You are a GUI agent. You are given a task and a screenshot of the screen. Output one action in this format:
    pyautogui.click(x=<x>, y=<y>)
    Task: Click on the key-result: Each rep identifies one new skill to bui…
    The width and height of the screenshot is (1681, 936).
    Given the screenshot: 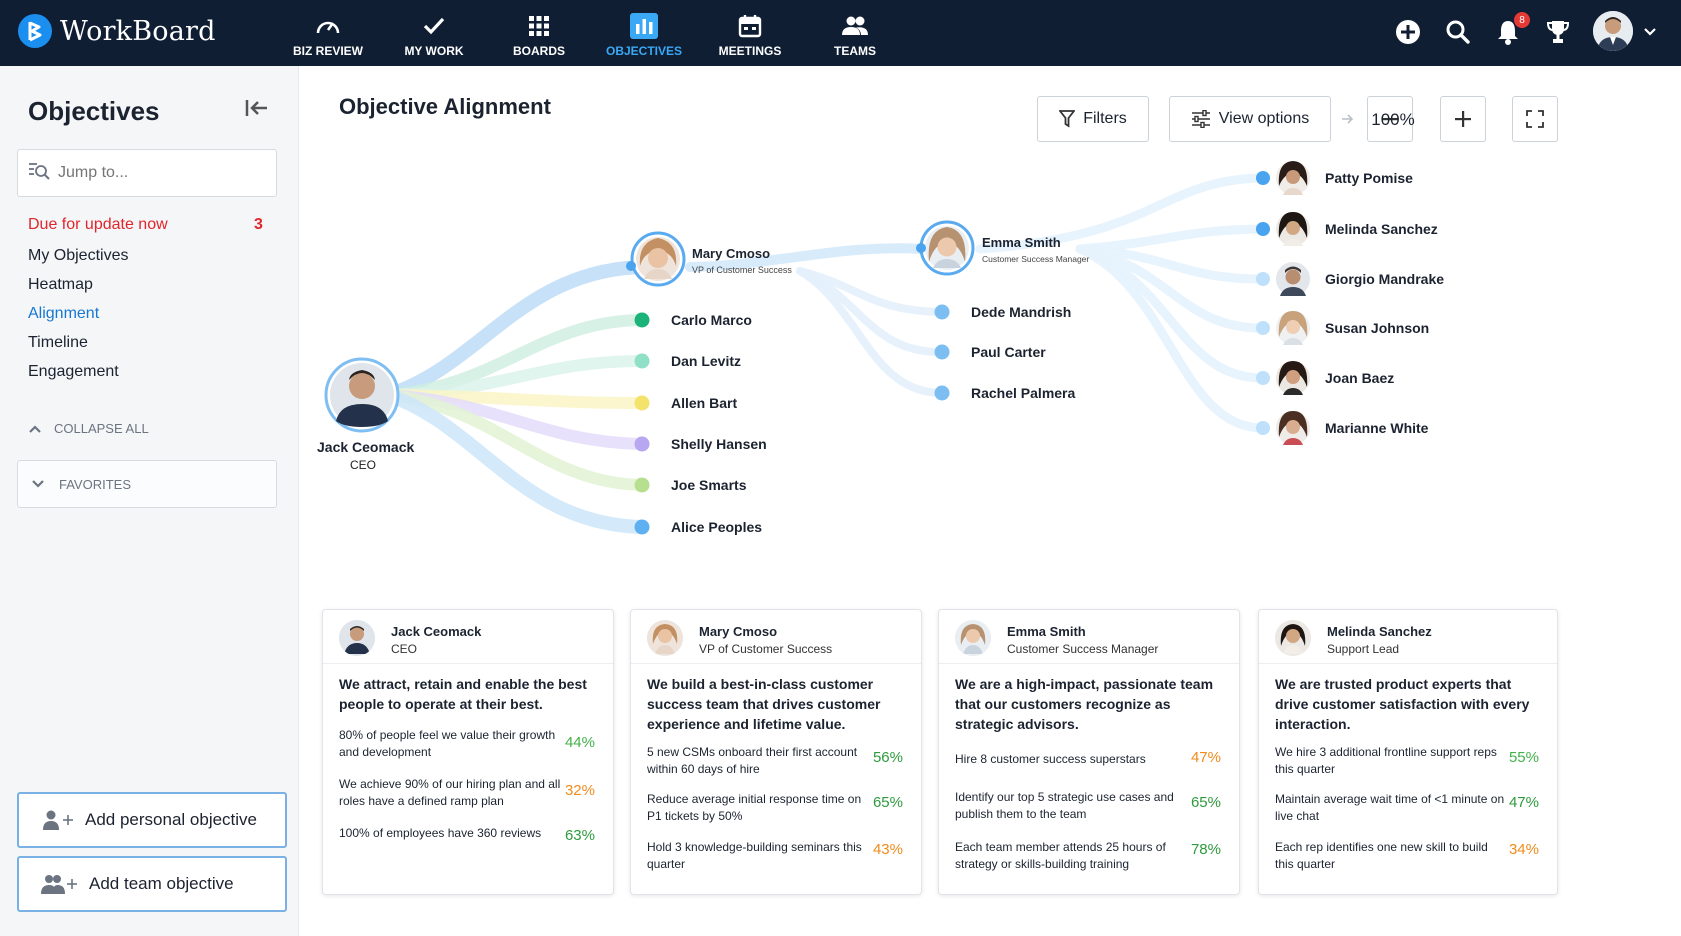 What is the action you would take?
    pyautogui.click(x=1381, y=855)
    